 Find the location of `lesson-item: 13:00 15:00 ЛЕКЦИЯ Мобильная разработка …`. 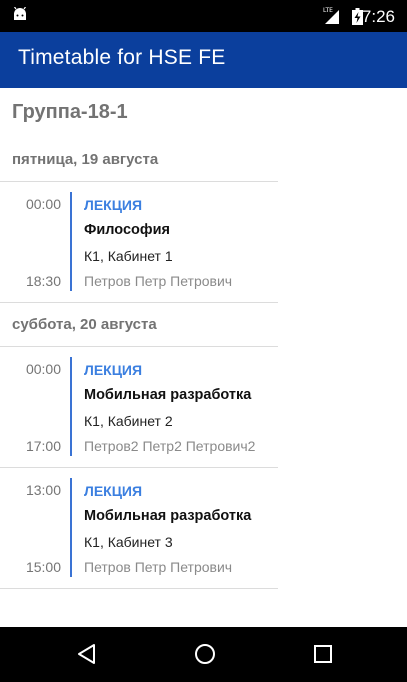

lesson-item: 13:00 15:00 ЛЕКЦИЯ Мобильная разработка … is located at coordinates (139, 528).